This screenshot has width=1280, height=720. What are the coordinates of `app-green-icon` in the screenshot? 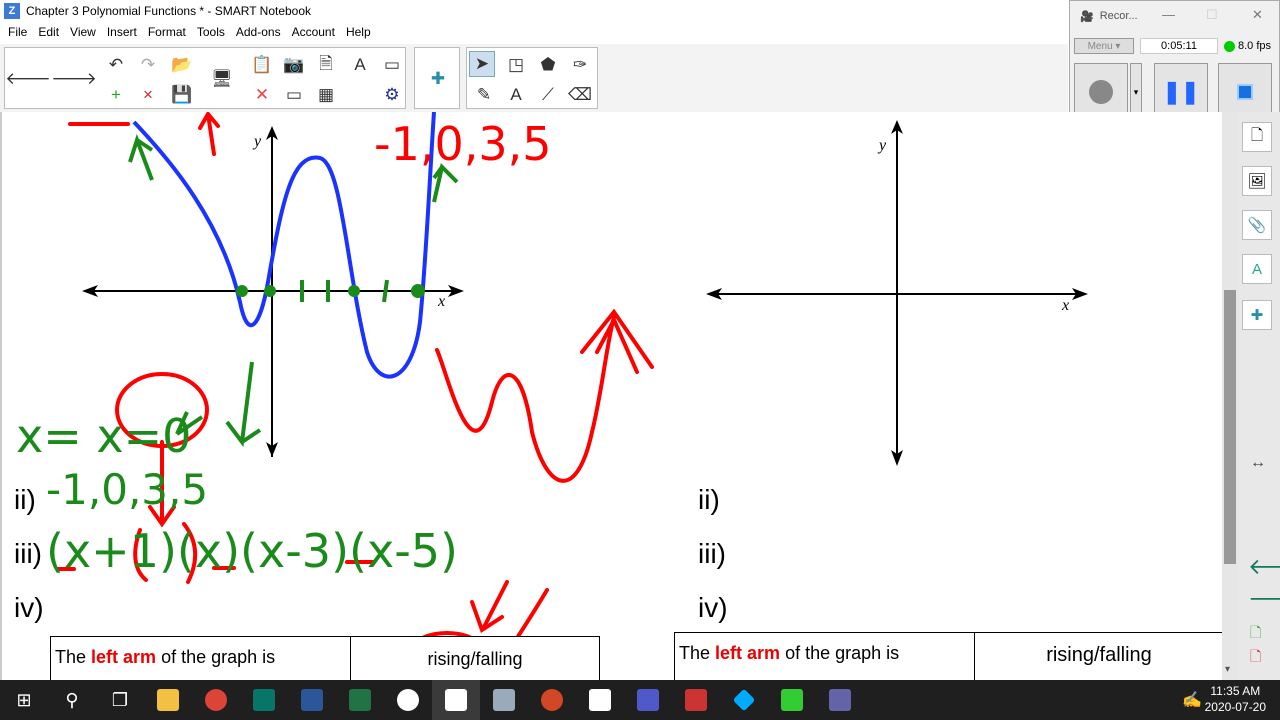 It's located at (792, 700).